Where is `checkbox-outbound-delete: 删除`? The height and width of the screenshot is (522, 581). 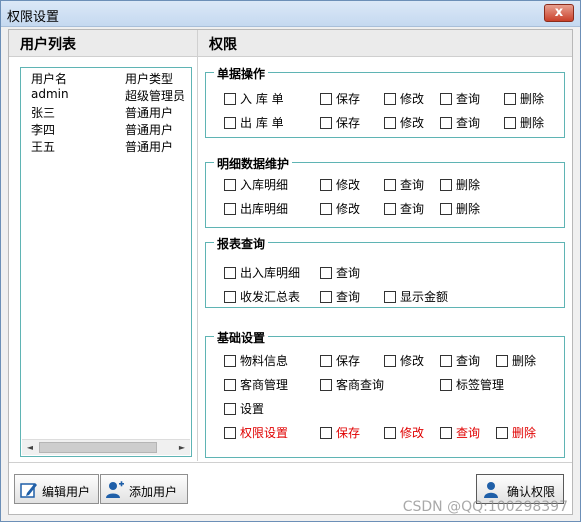
checkbox-outbound-delete: 删除 is located at coordinates (524, 122).